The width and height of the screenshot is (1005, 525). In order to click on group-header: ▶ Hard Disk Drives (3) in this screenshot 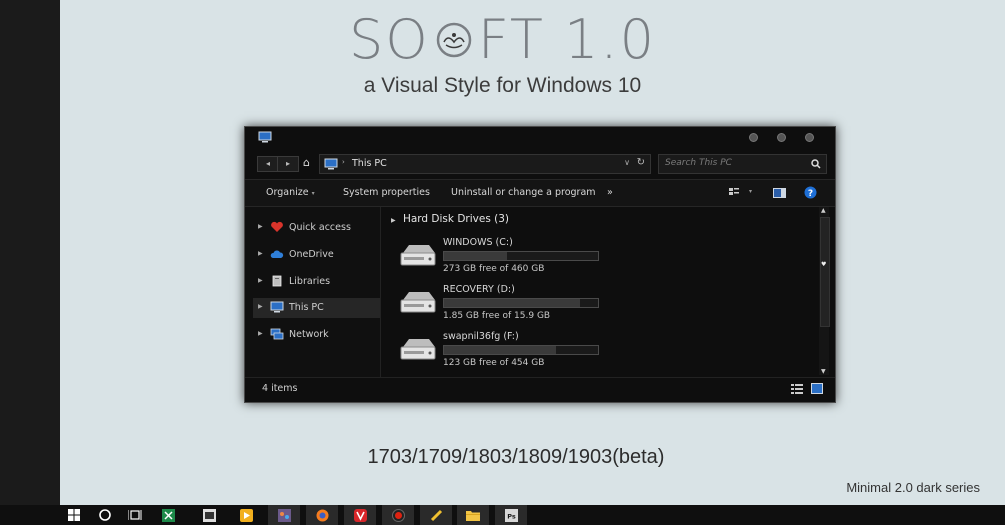, I will do `click(450, 219)`.